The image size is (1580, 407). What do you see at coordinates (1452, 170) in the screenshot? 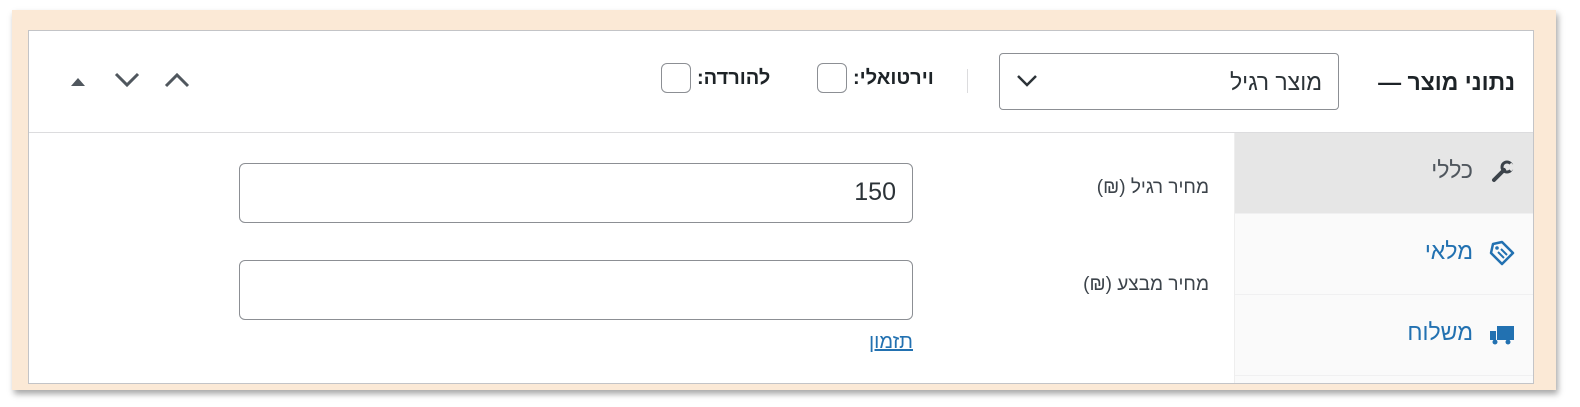
I see `tab-general-label: כללי` at bounding box center [1452, 170].